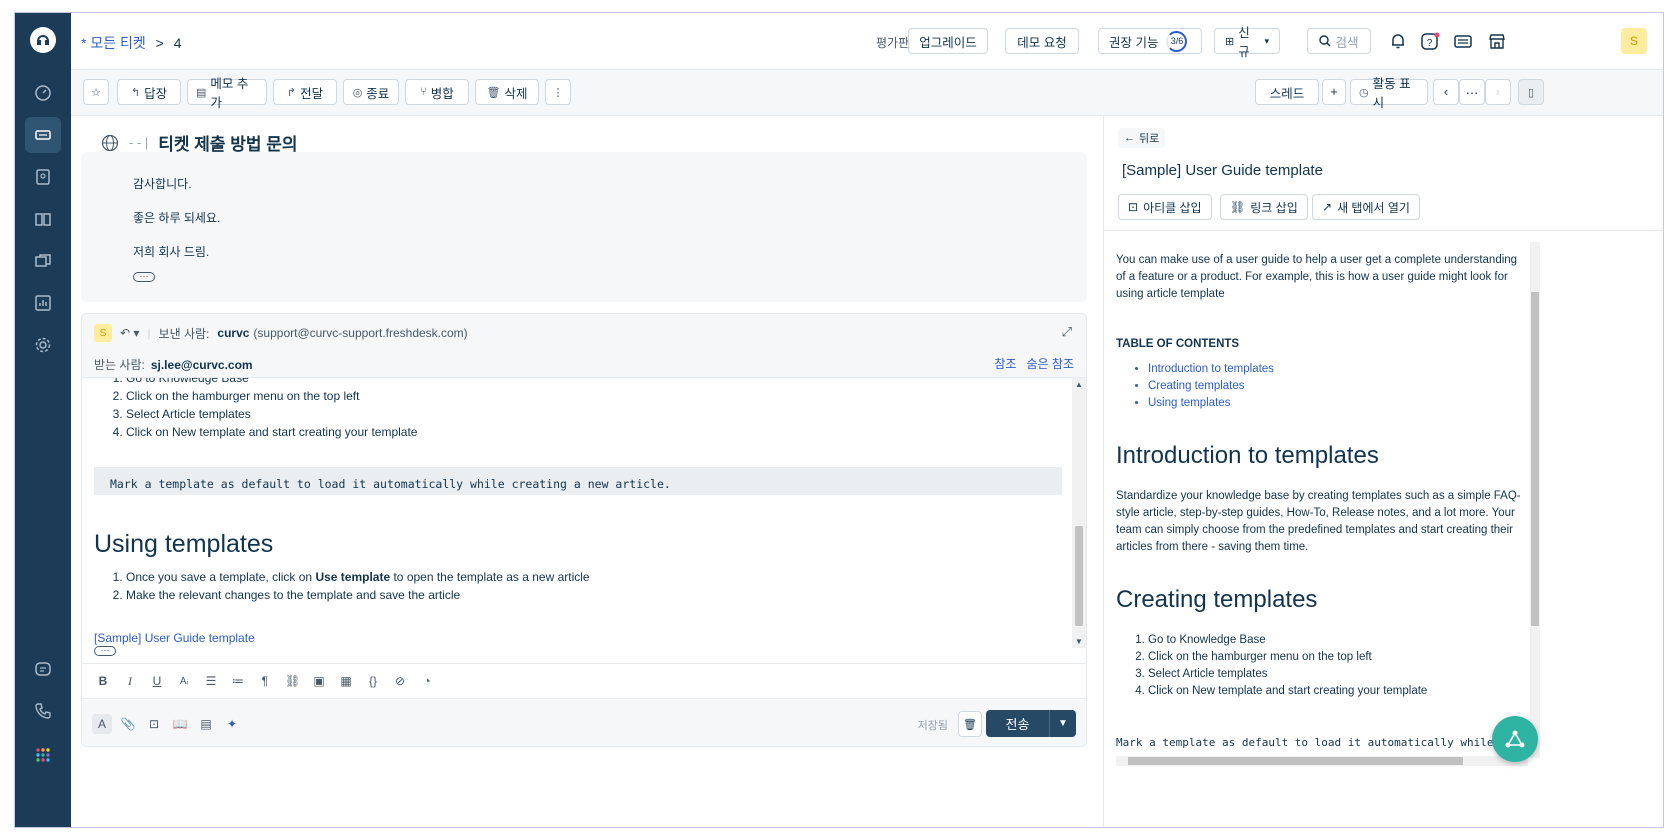 The width and height of the screenshot is (1673, 835). Describe the element at coordinates (948, 41) in the screenshot. I see `upgrade-button: 업그레이드` at that location.